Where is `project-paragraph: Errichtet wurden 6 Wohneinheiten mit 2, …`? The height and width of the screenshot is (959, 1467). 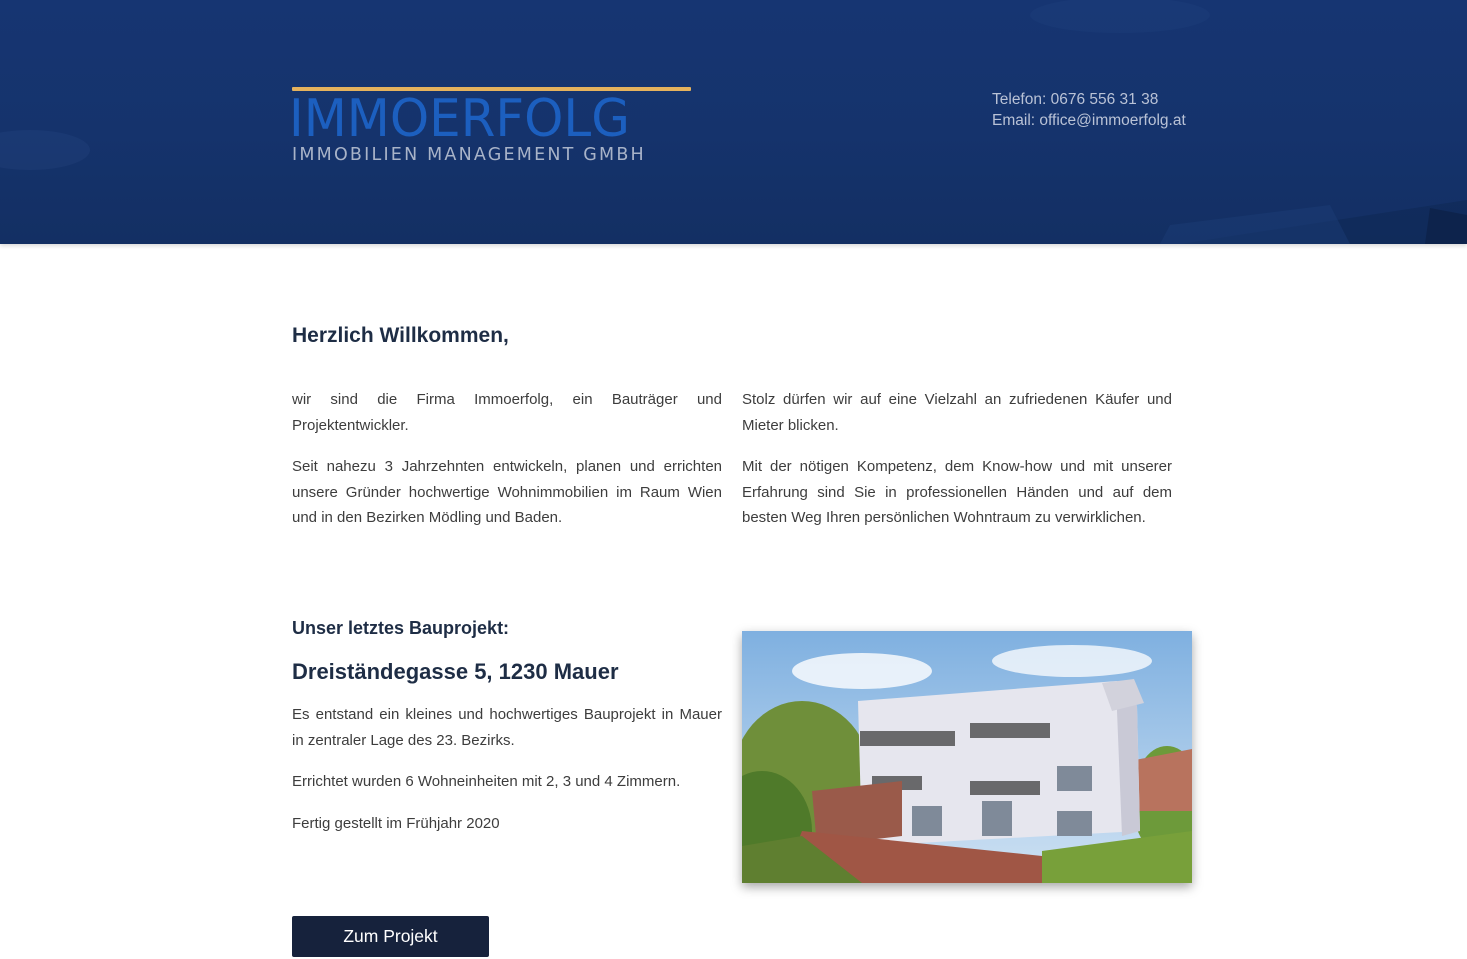 project-paragraph: Errichtet wurden 6 Wohneinheiten mit 2, … is located at coordinates (486, 781).